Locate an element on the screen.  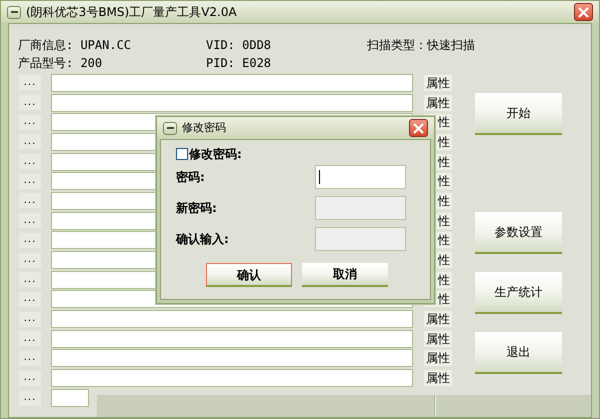
window-title: (朗科优芯3号BMS)工厂量产工具V2.0A is located at coordinates (132, 12).